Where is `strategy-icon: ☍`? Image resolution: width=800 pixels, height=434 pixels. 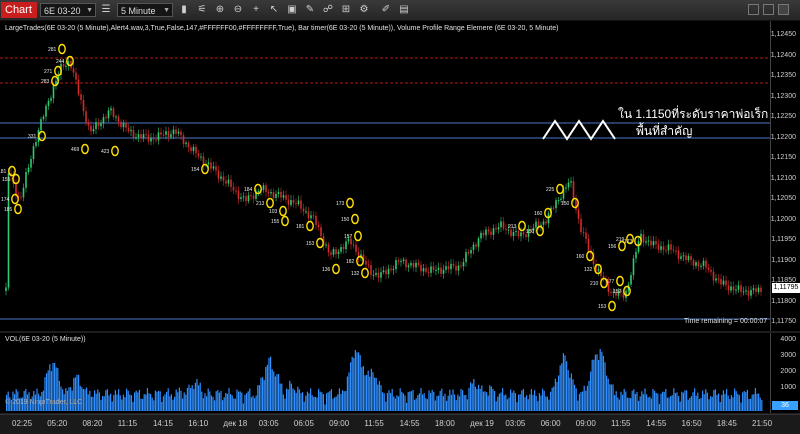 strategy-icon: ☍ is located at coordinates (328, 10).